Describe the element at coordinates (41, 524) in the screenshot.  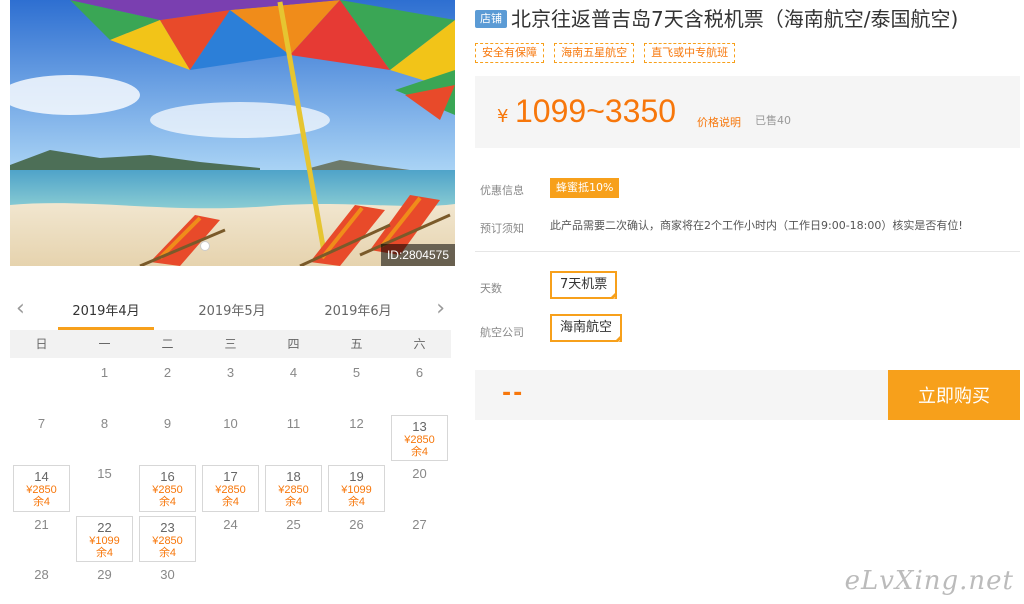
I see `day-number: 21` at that location.